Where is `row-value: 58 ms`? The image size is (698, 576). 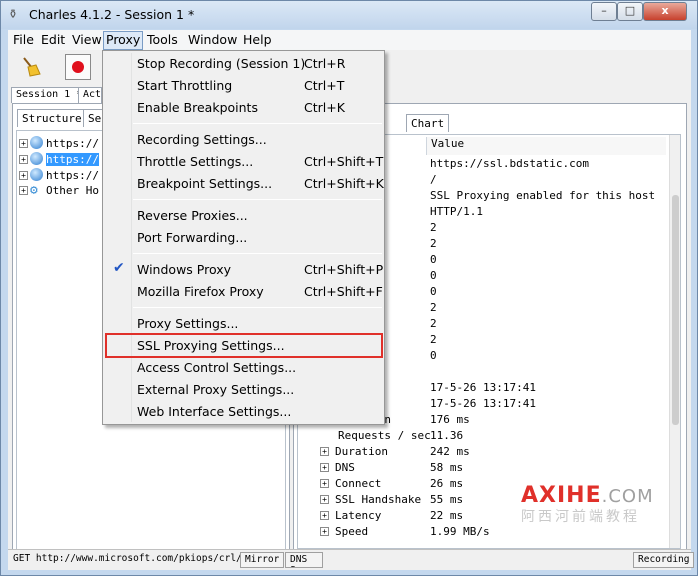
row-value: 58 ms is located at coordinates (447, 467).